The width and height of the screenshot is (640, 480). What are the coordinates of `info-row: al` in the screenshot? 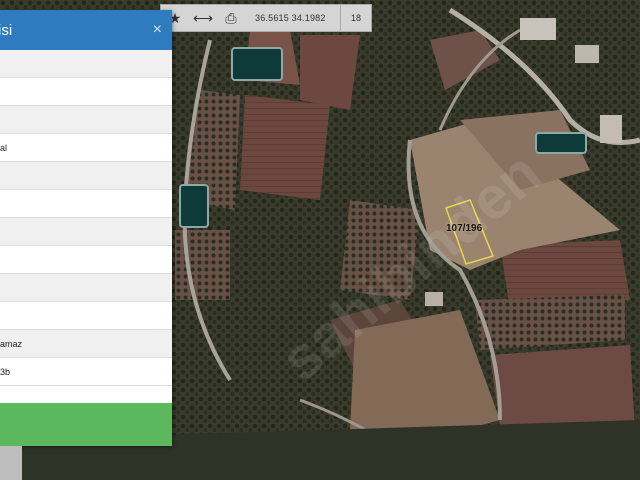 It's located at (86, 148).